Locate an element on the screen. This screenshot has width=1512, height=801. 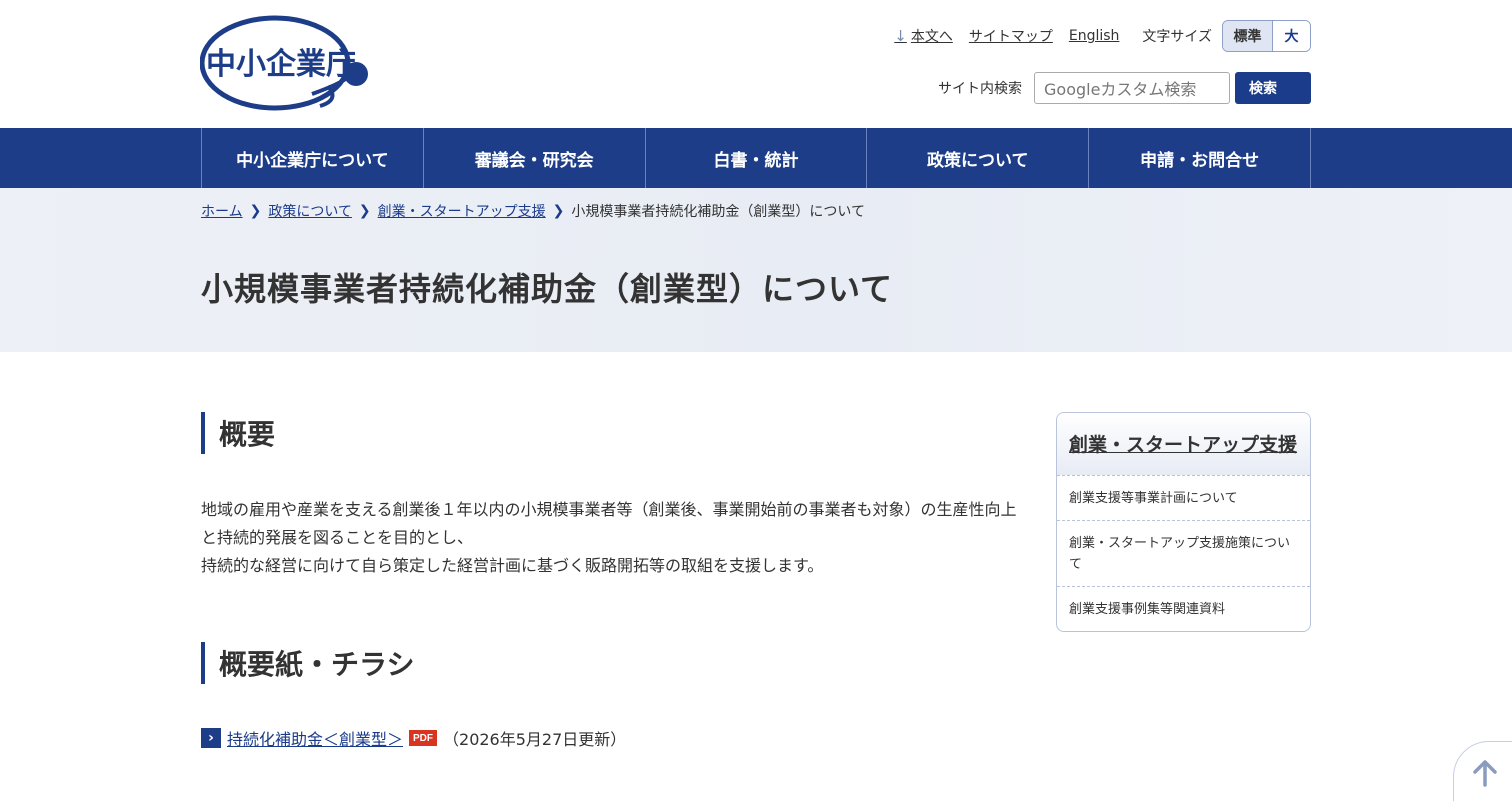
nav-item-contact: 申請・お問合せ is located at coordinates (1200, 158).